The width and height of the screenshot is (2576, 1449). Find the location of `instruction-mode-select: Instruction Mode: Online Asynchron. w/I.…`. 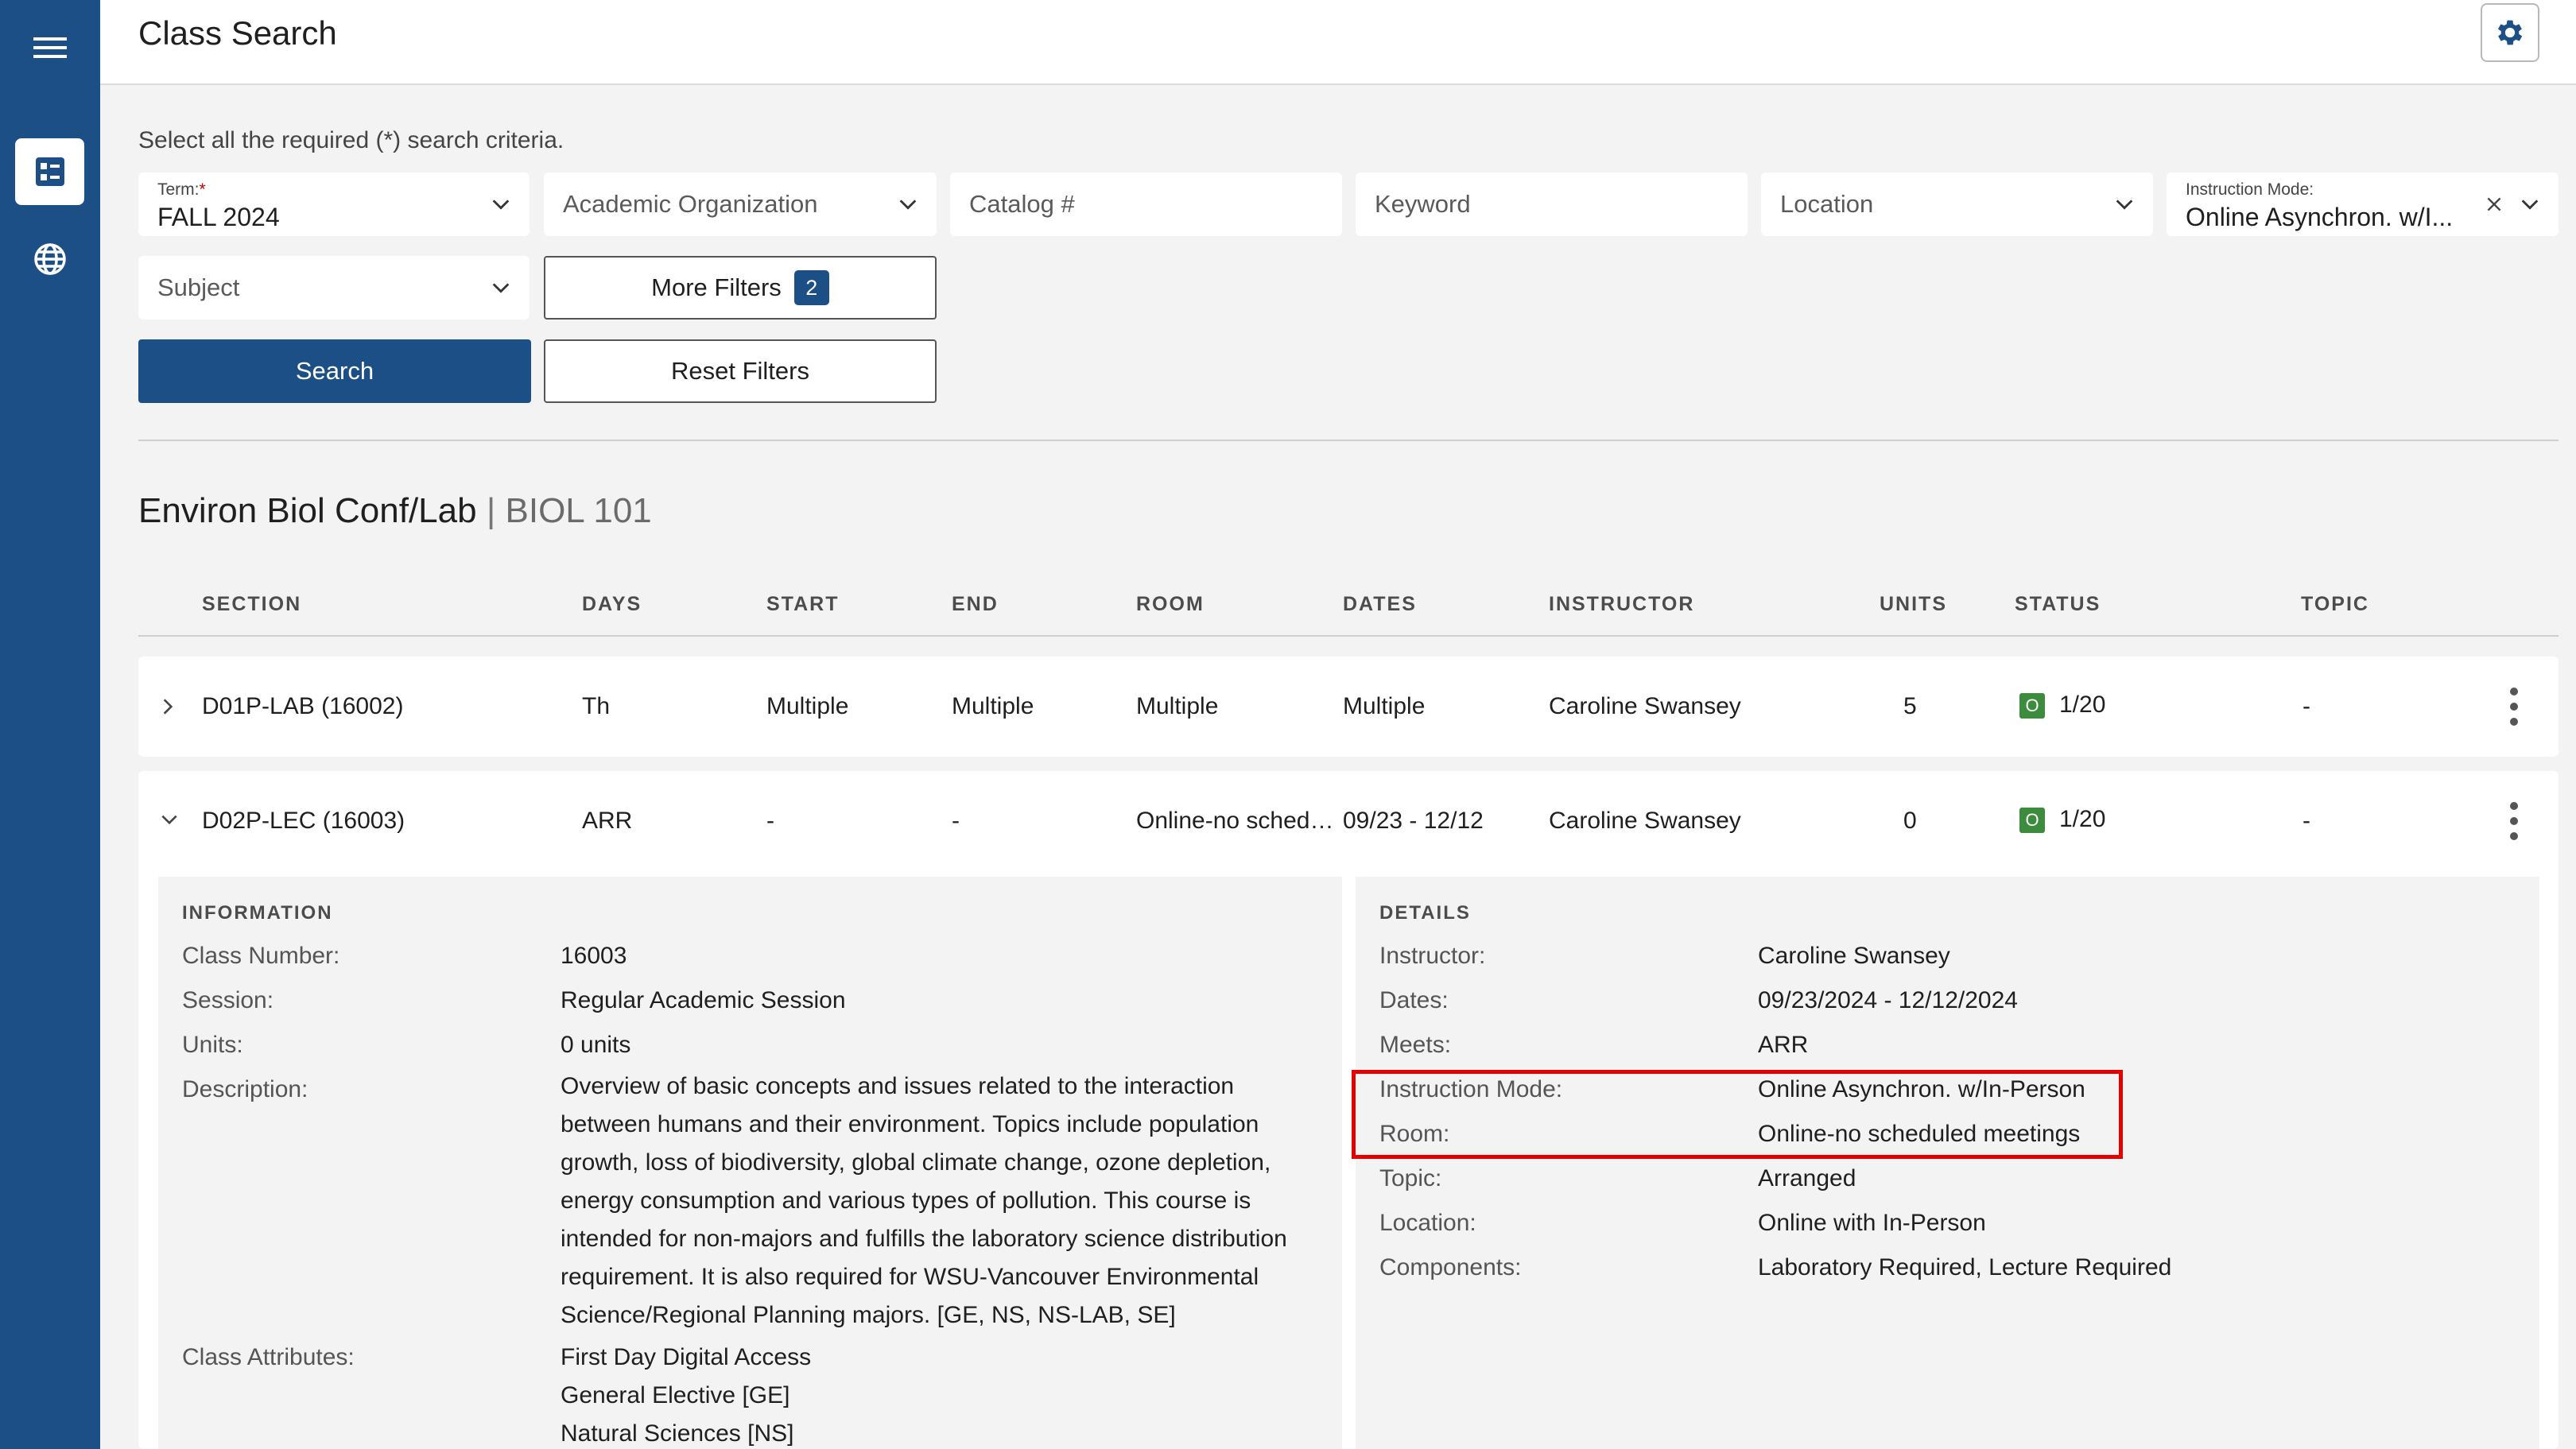

instruction-mode-select: Instruction Mode: Online Asynchron. w/I.… is located at coordinates (2363, 204).